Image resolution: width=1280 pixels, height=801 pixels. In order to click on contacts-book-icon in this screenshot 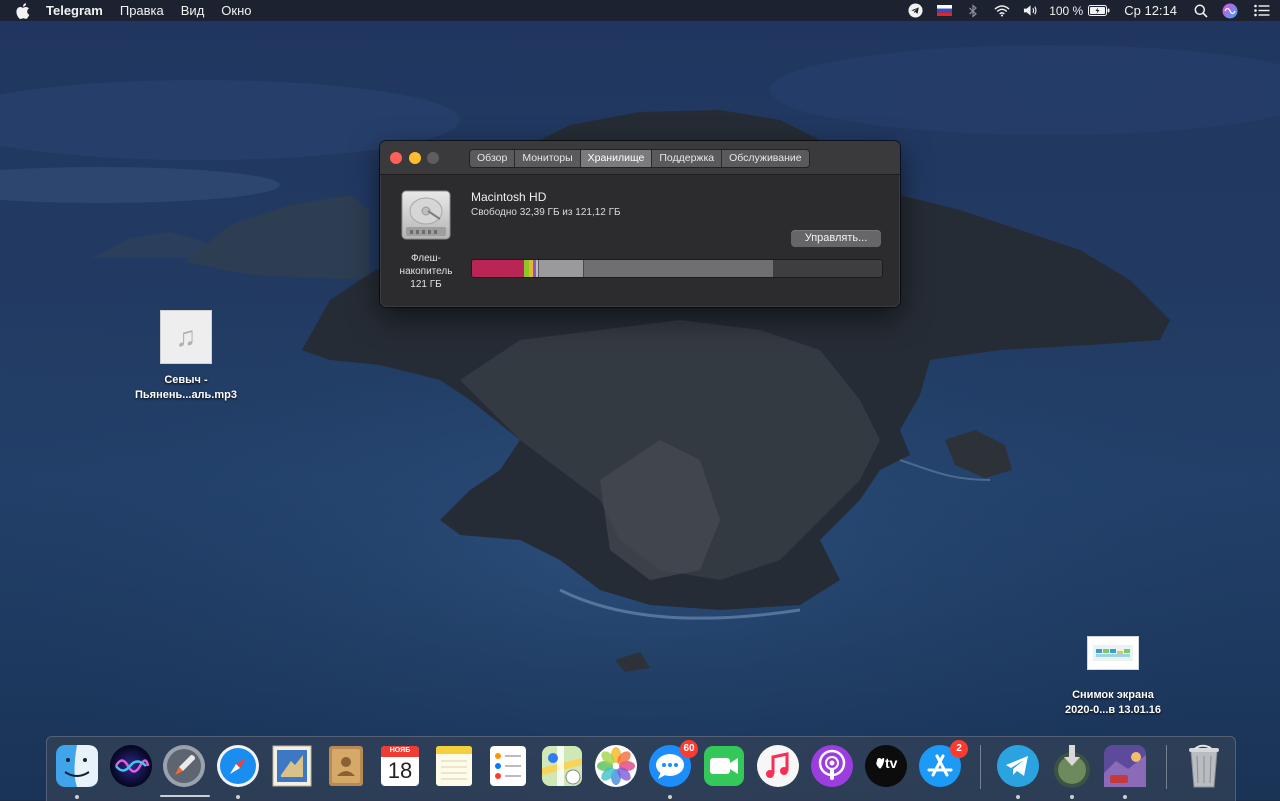, I will do `click(346, 766)`.